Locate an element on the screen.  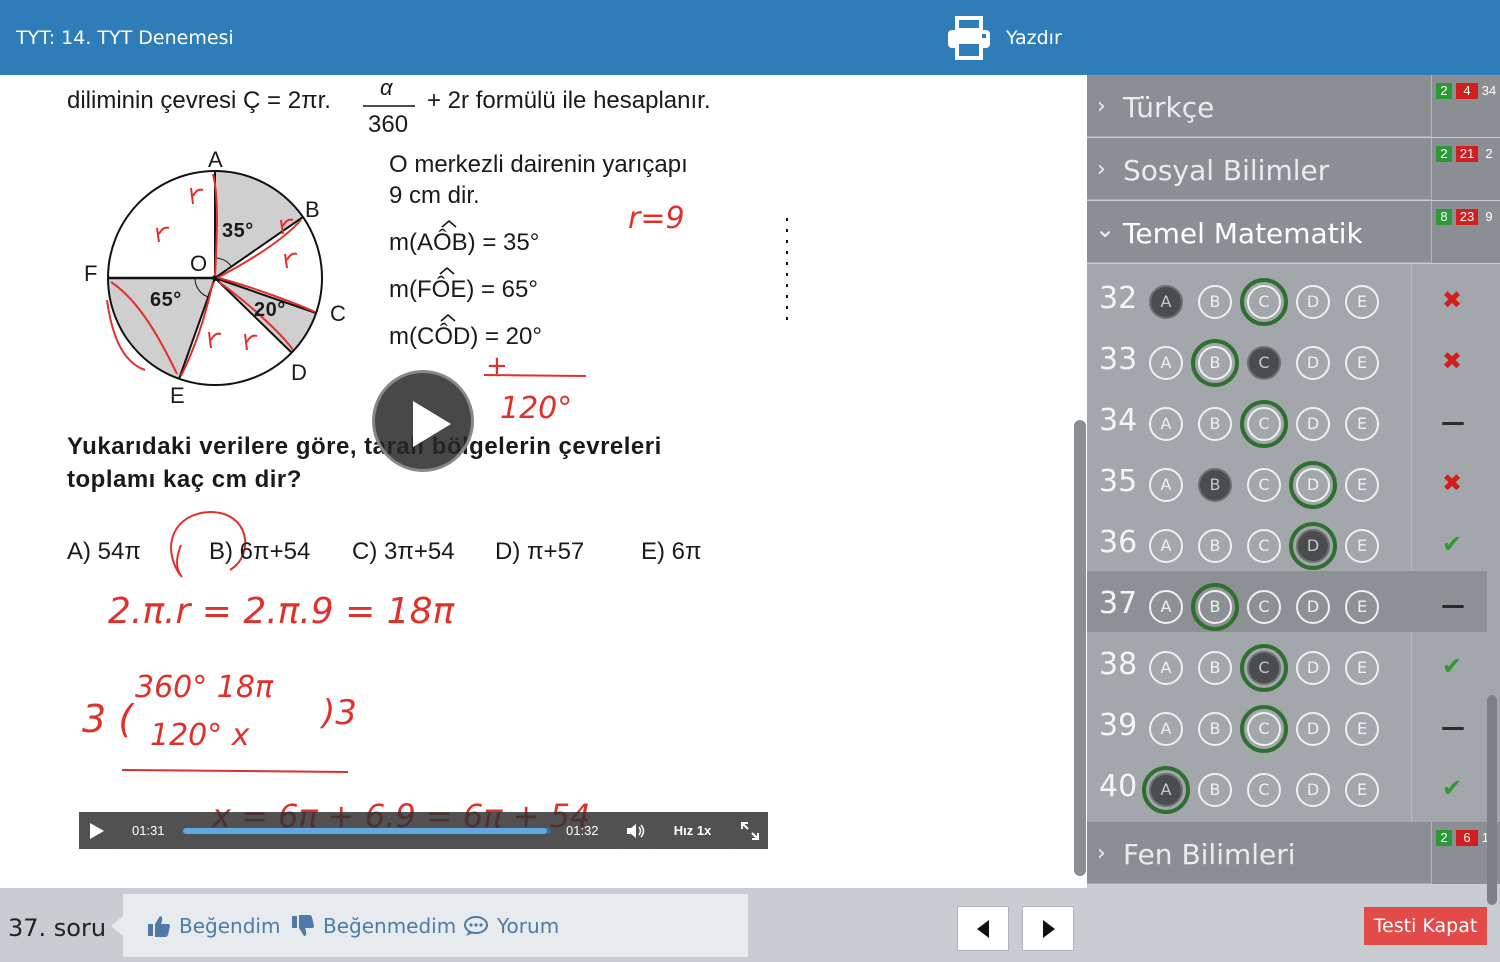
like-button: Beğendim is located at coordinates (213, 926).